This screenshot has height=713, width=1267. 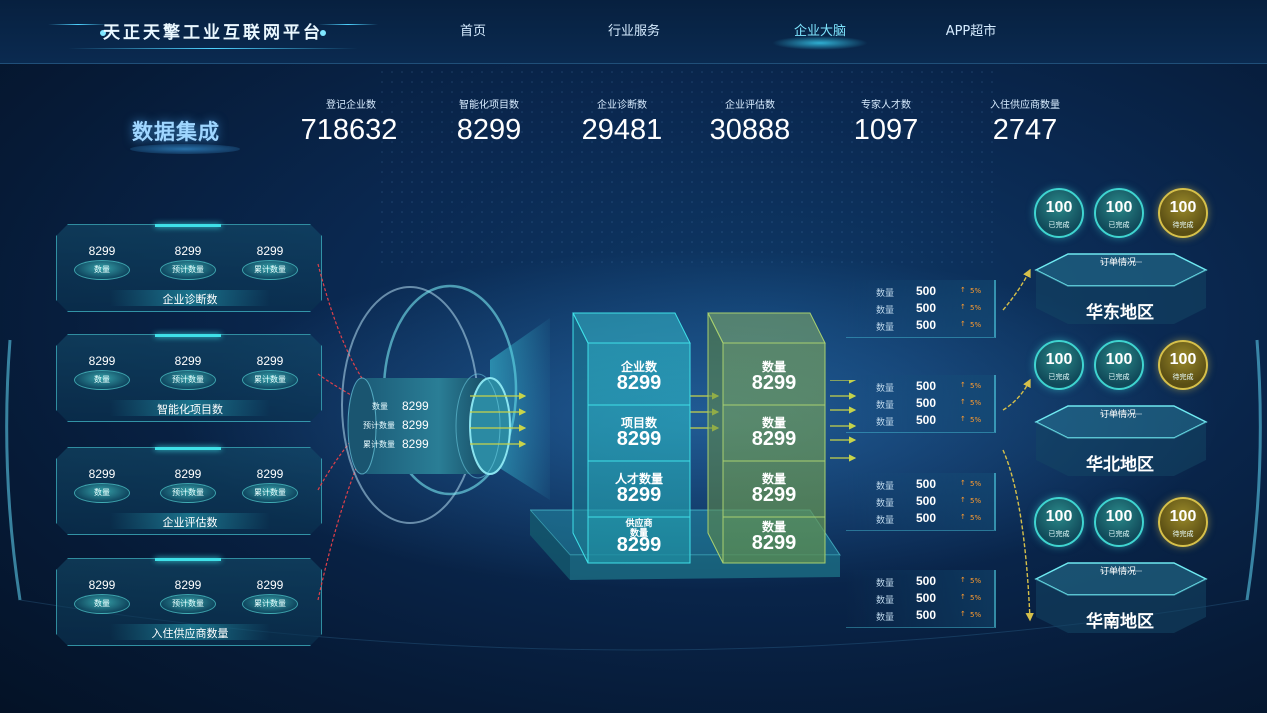 I want to click on stat-value-suppliers: 2747, so click(x=1025, y=130).